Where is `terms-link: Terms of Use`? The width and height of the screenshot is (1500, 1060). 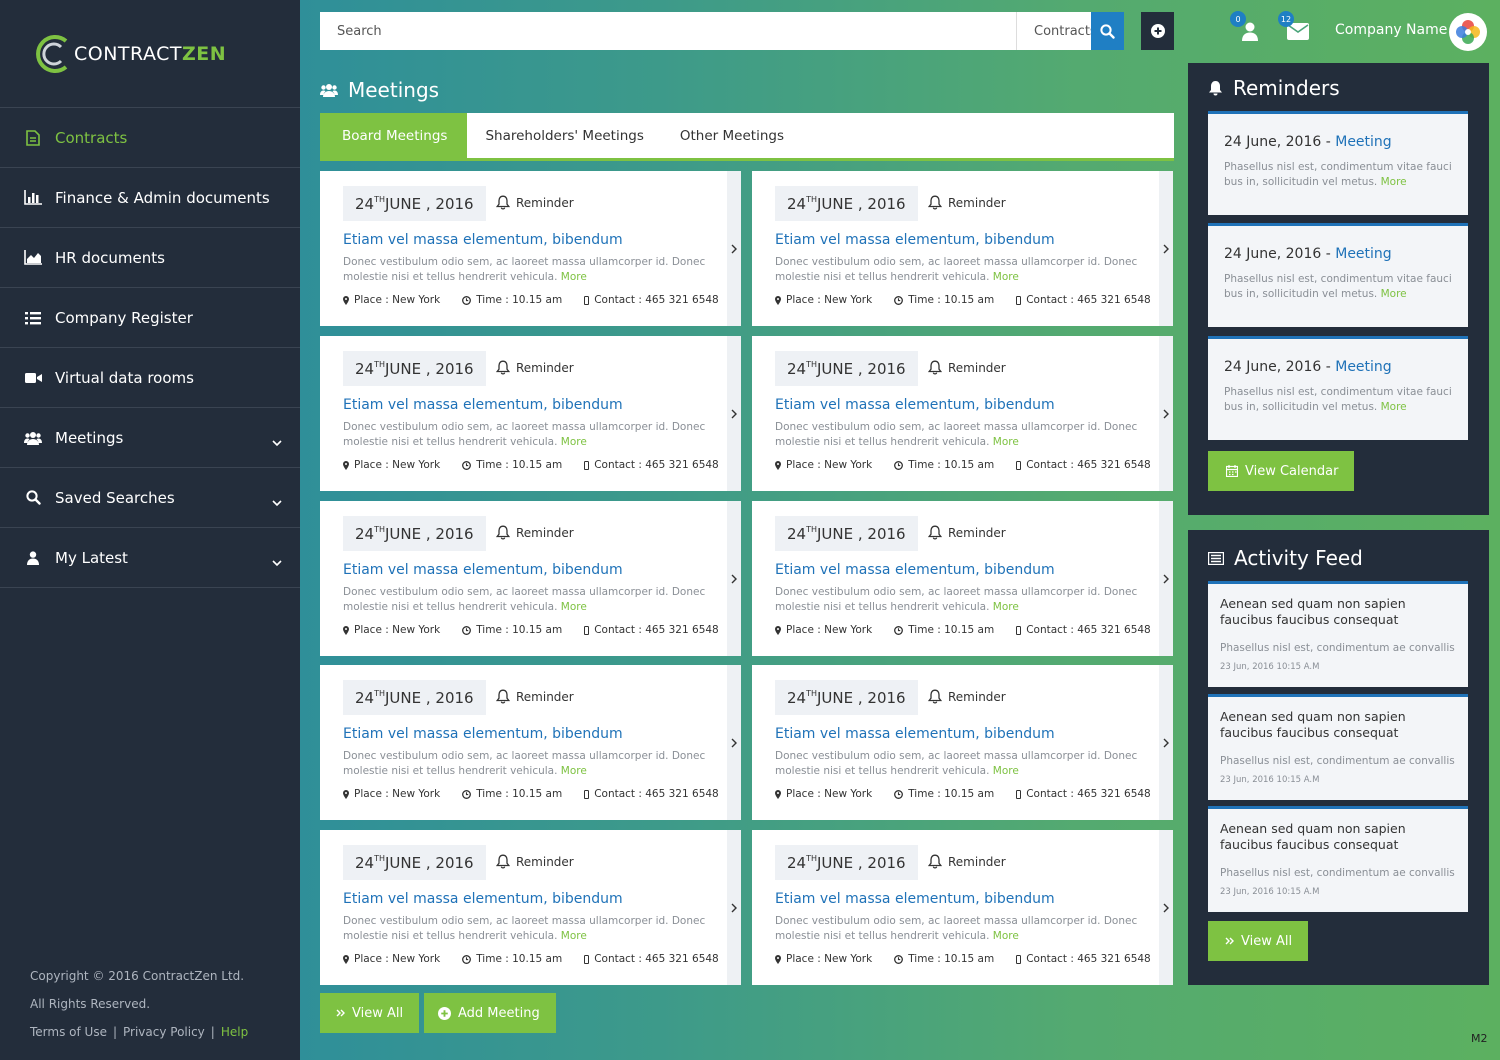 terms-link: Terms of Use is located at coordinates (68, 1032).